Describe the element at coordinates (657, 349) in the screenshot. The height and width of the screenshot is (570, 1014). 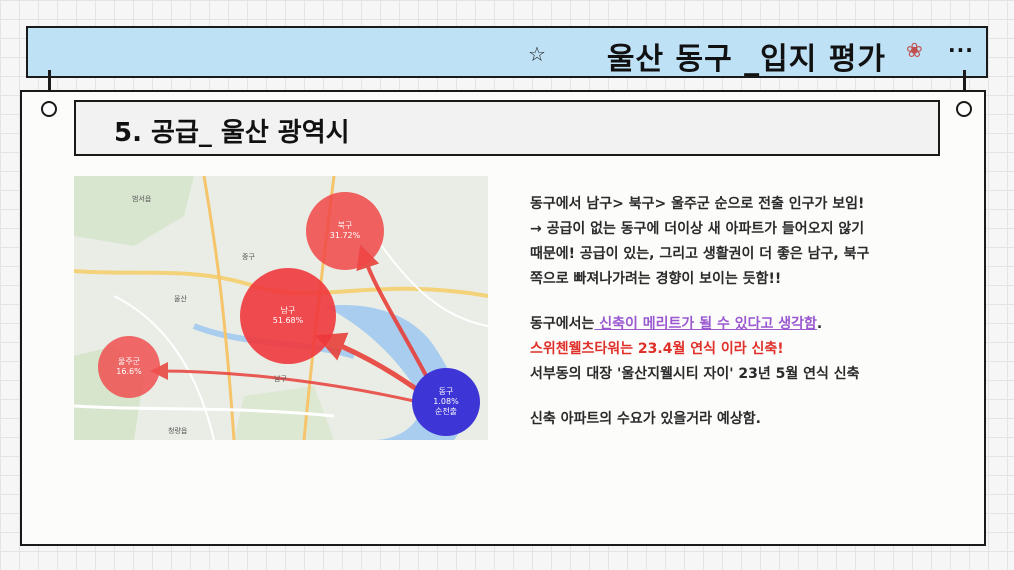
I see `text-line: 스위첸웰츠타워는 23.4월 연식 이라 신축!` at that location.